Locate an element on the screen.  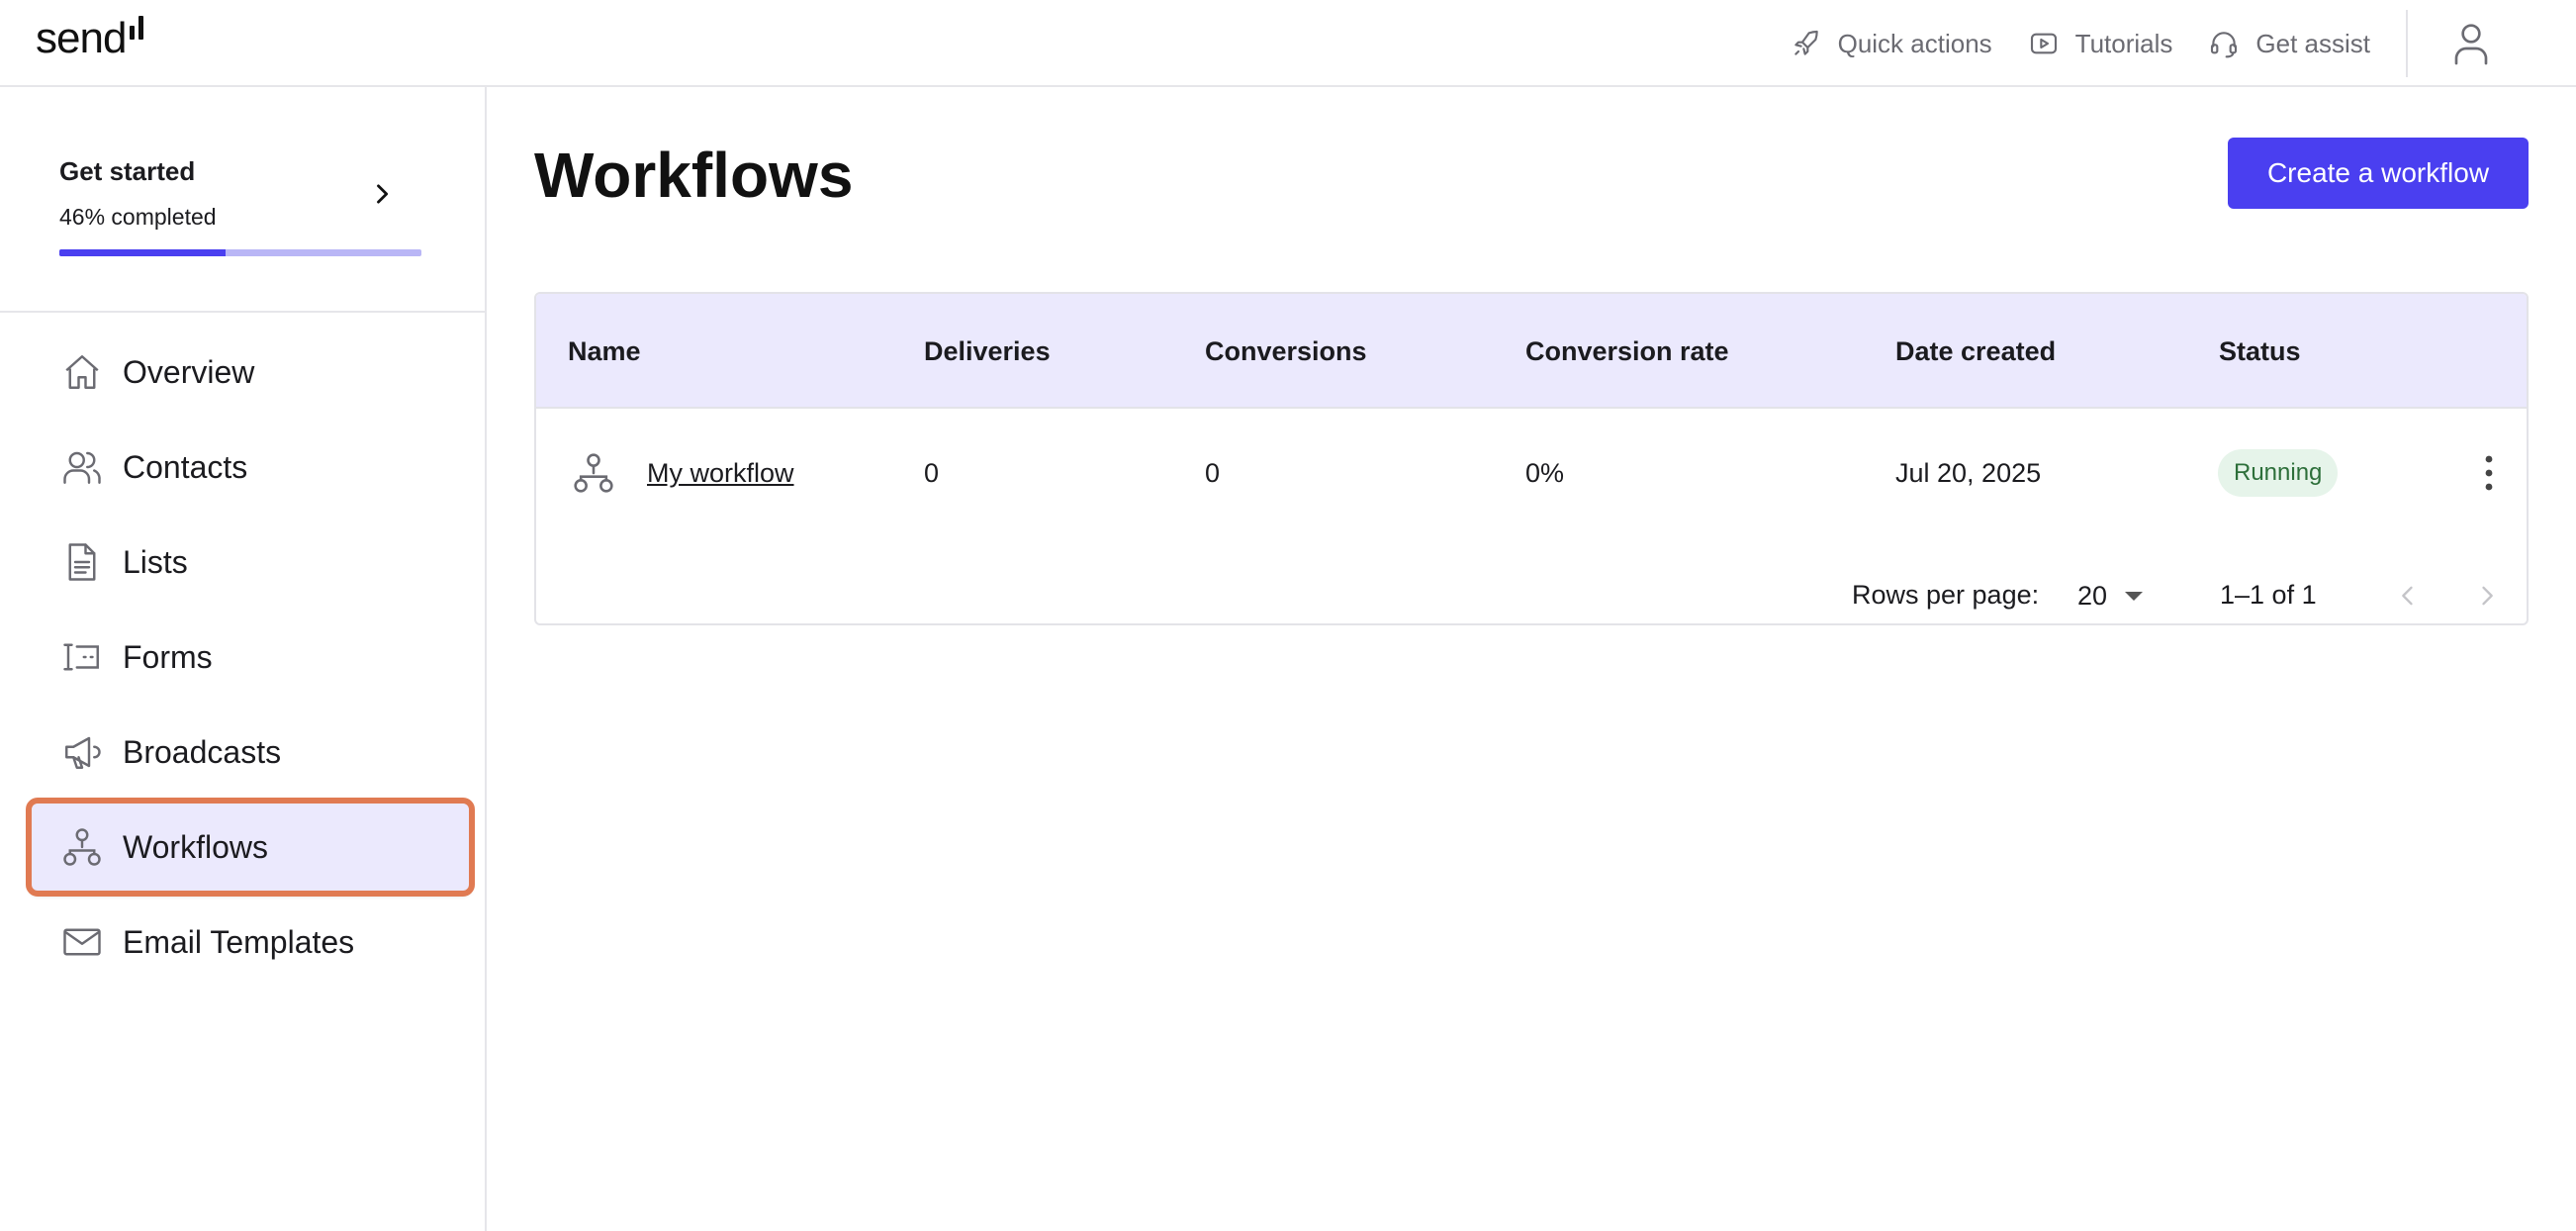
chevron-left-icon is located at coordinates (2407, 596).